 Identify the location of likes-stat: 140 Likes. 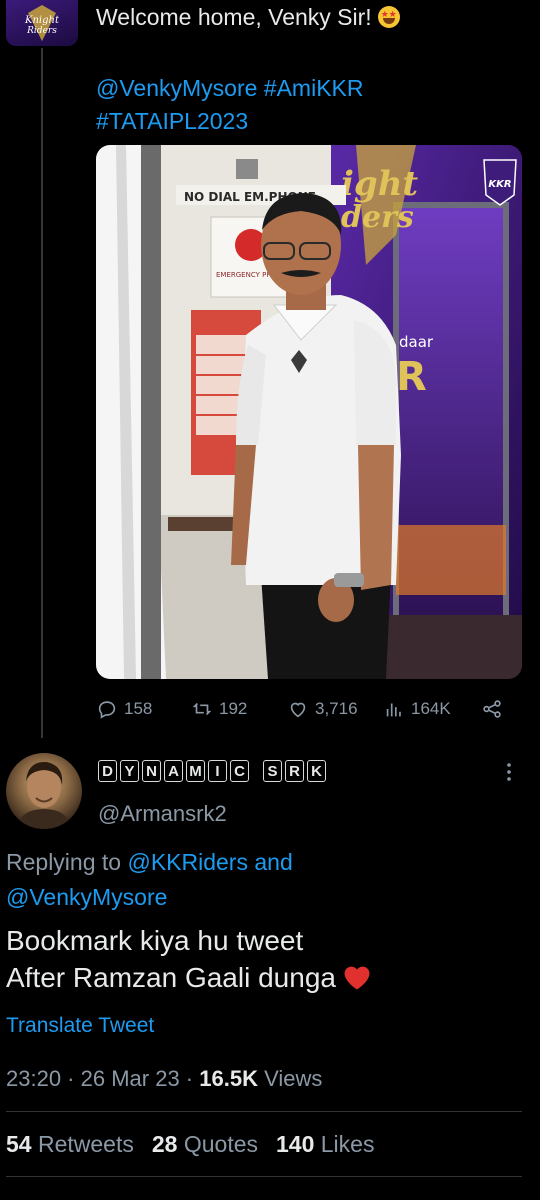
(325, 1144).